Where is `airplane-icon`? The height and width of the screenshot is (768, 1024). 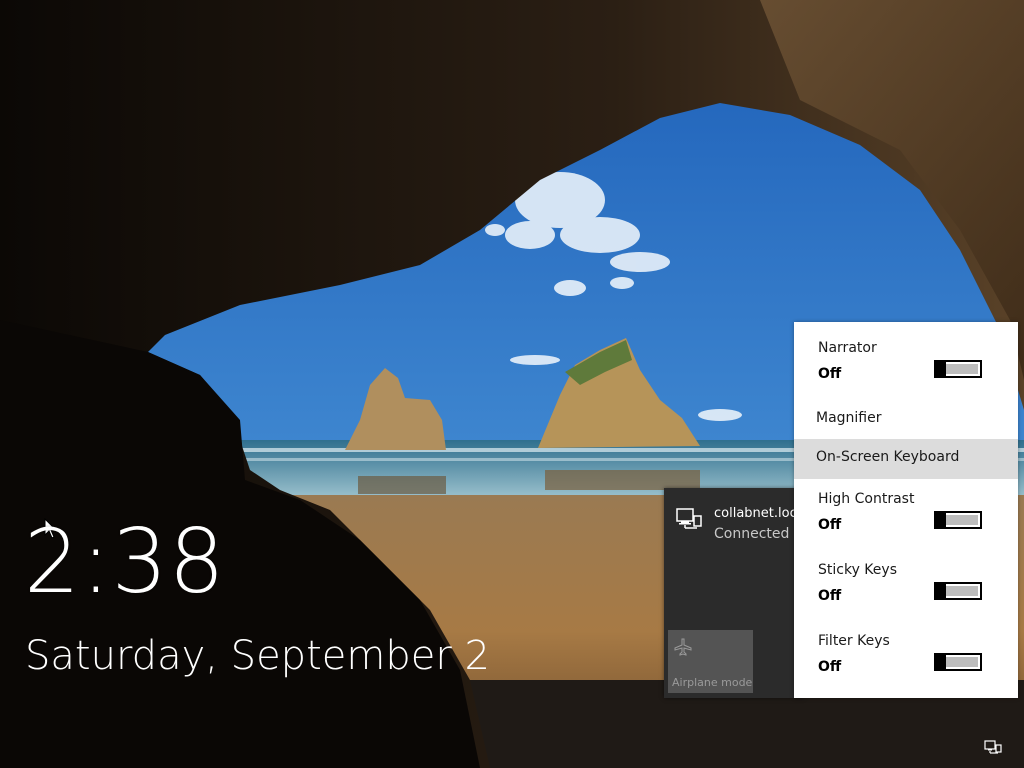 airplane-icon is located at coordinates (683, 647).